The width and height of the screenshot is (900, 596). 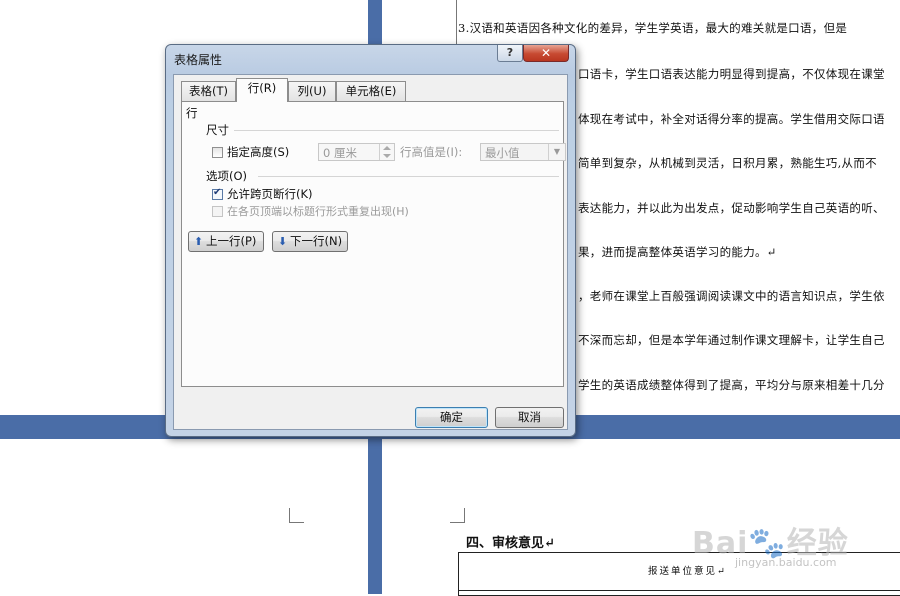 I want to click on spin-up-icon, so click(x=387, y=148).